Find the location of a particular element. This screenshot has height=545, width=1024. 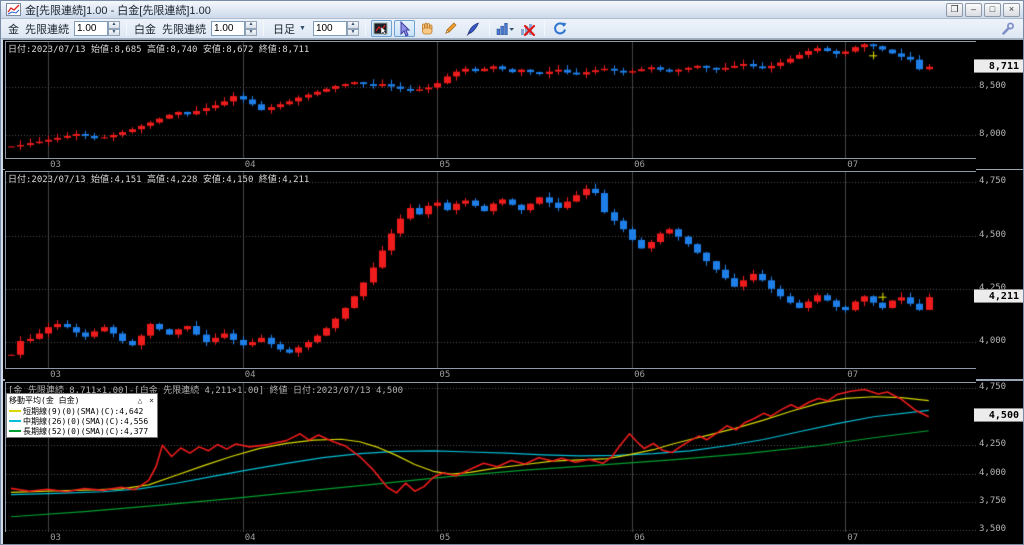

pencil-tool-button is located at coordinates (450, 28).